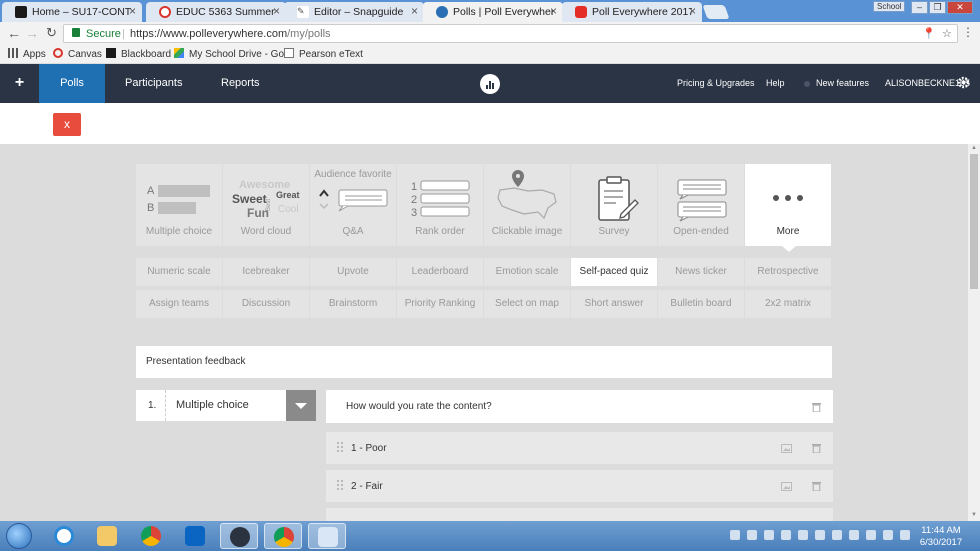  What do you see at coordinates (179, 205) in the screenshot?
I see `poll-type-multiple-choice: A B Multiple choice` at bounding box center [179, 205].